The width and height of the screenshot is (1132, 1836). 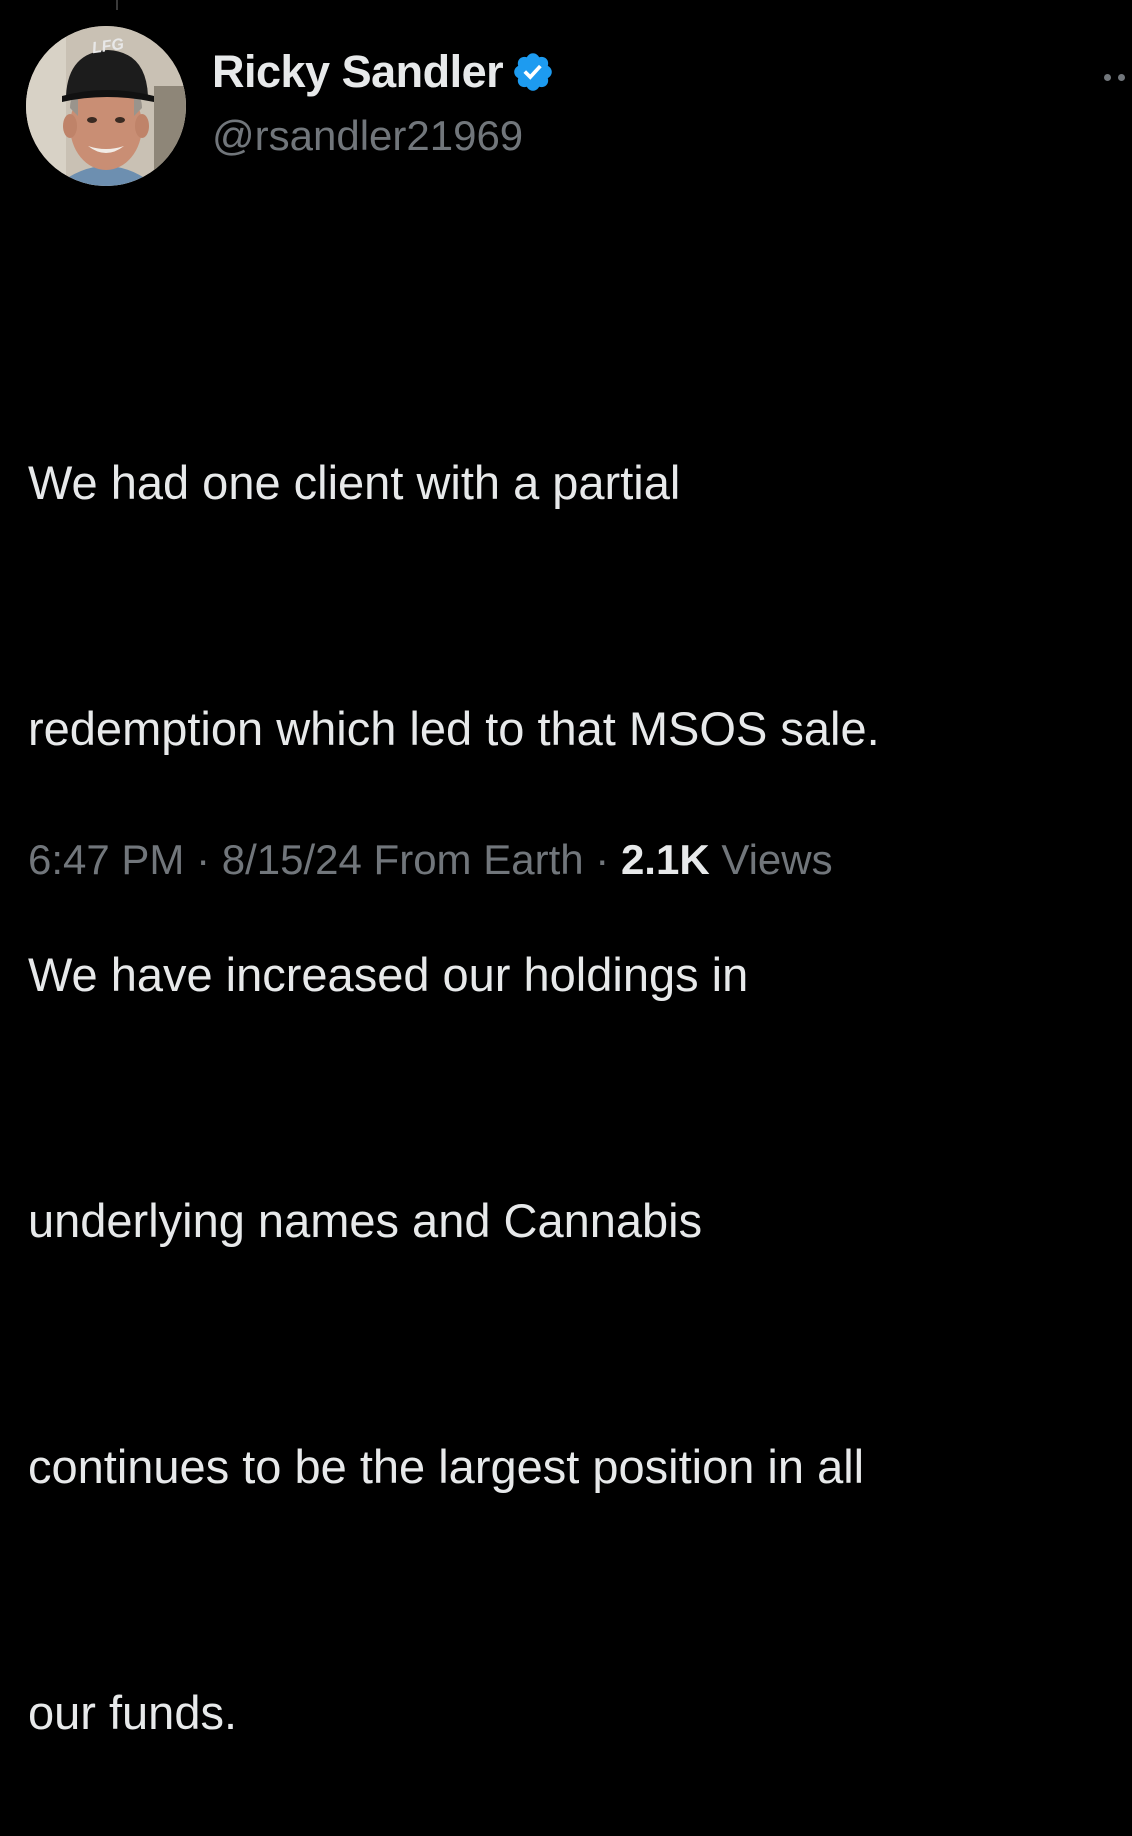 What do you see at coordinates (358, 72) in the screenshot?
I see `author-display-name: Ricky Sandler` at bounding box center [358, 72].